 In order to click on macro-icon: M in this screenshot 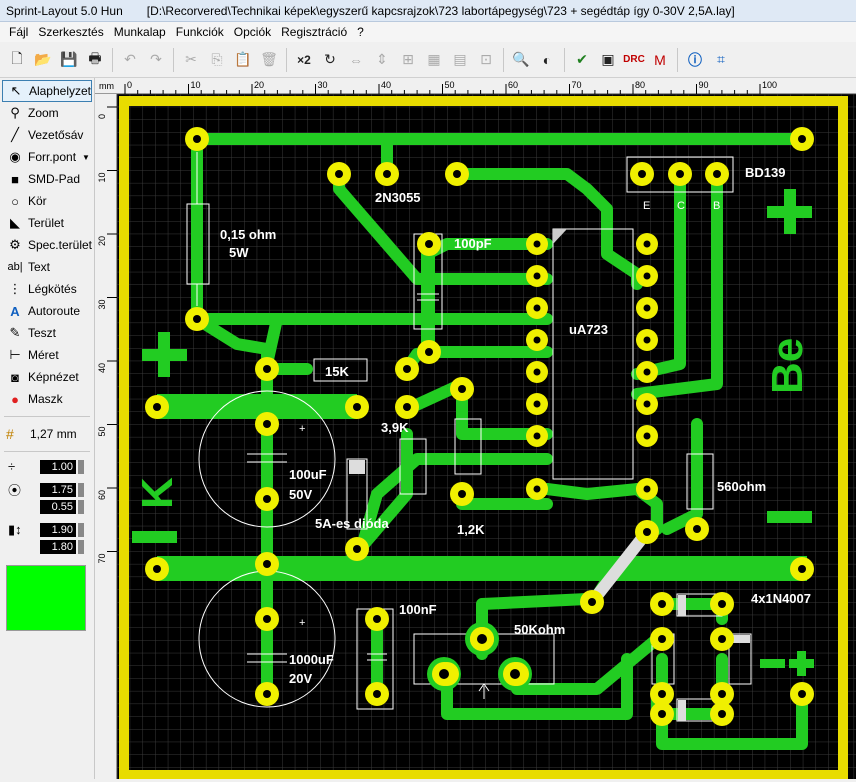, I will do `click(660, 60)`.